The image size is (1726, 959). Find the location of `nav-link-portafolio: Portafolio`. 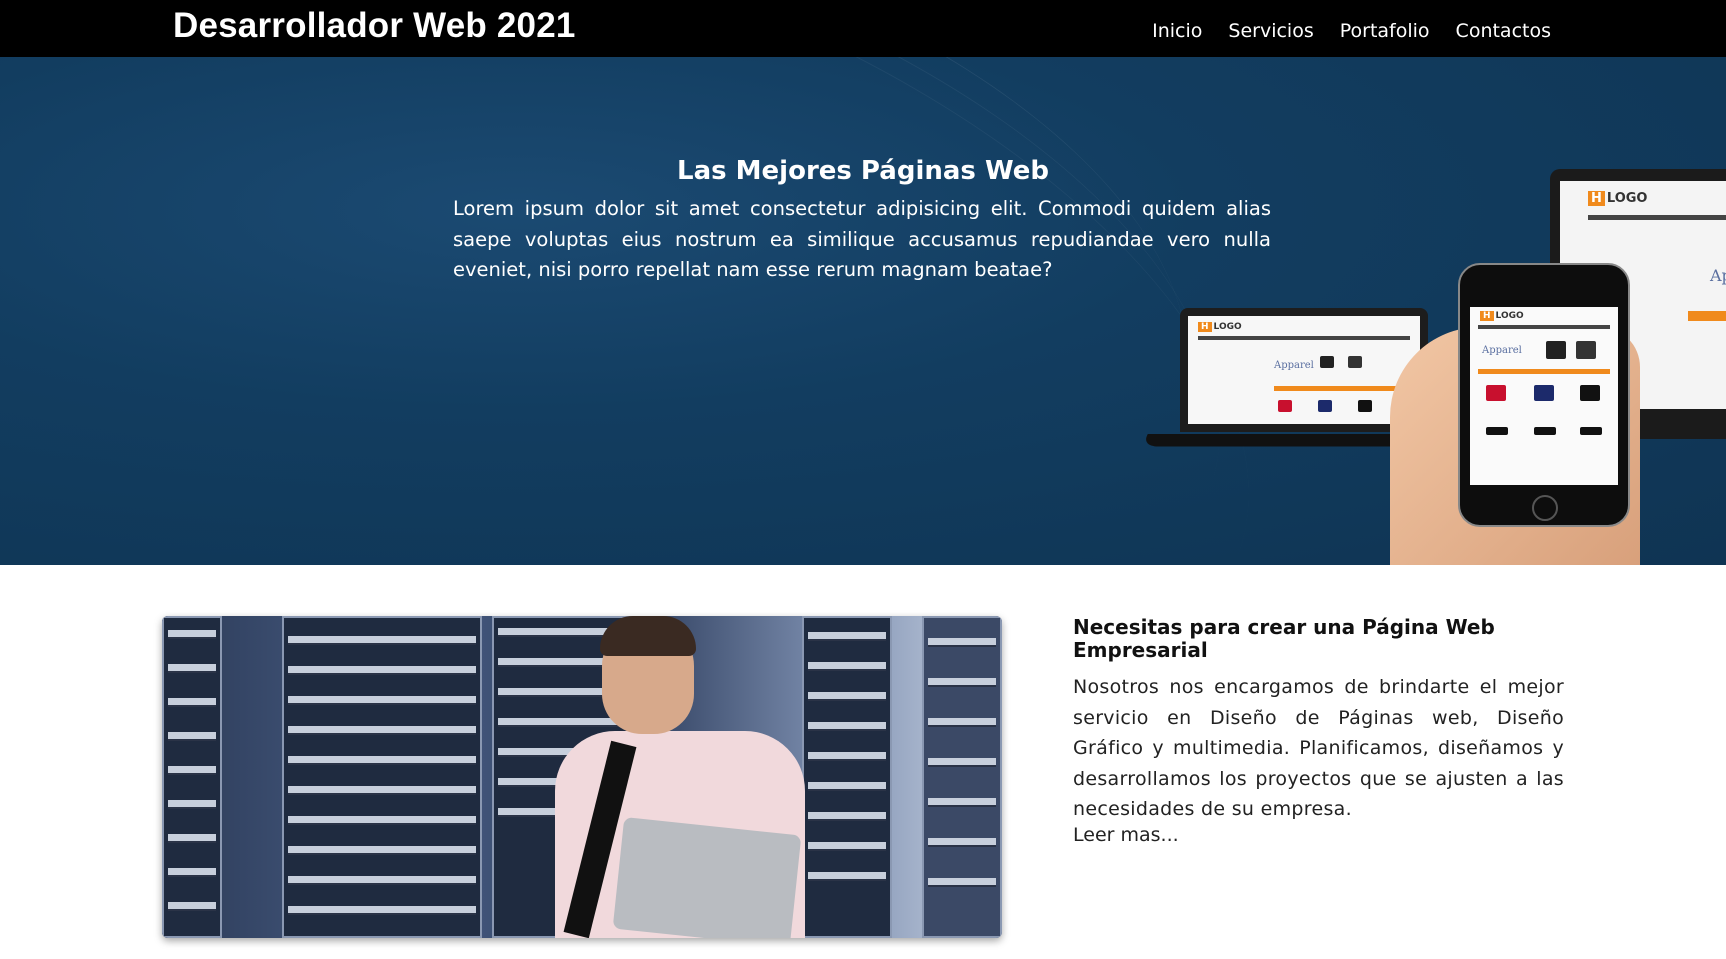

nav-link-portafolio: Portafolio is located at coordinates (1385, 31).